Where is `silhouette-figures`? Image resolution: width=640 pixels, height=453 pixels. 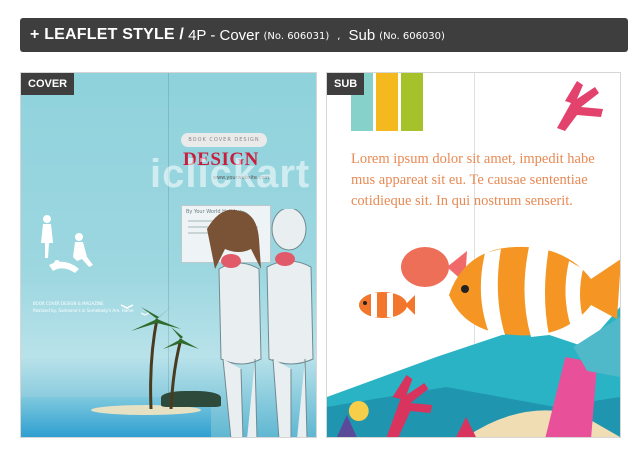
silhouette-figures is located at coordinates (67, 244).